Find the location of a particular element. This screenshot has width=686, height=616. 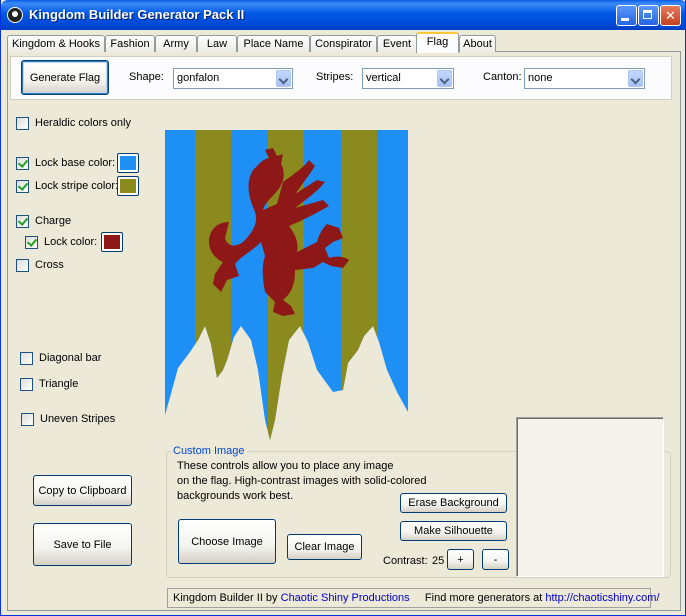

charge-color-swatch is located at coordinates (112, 242).